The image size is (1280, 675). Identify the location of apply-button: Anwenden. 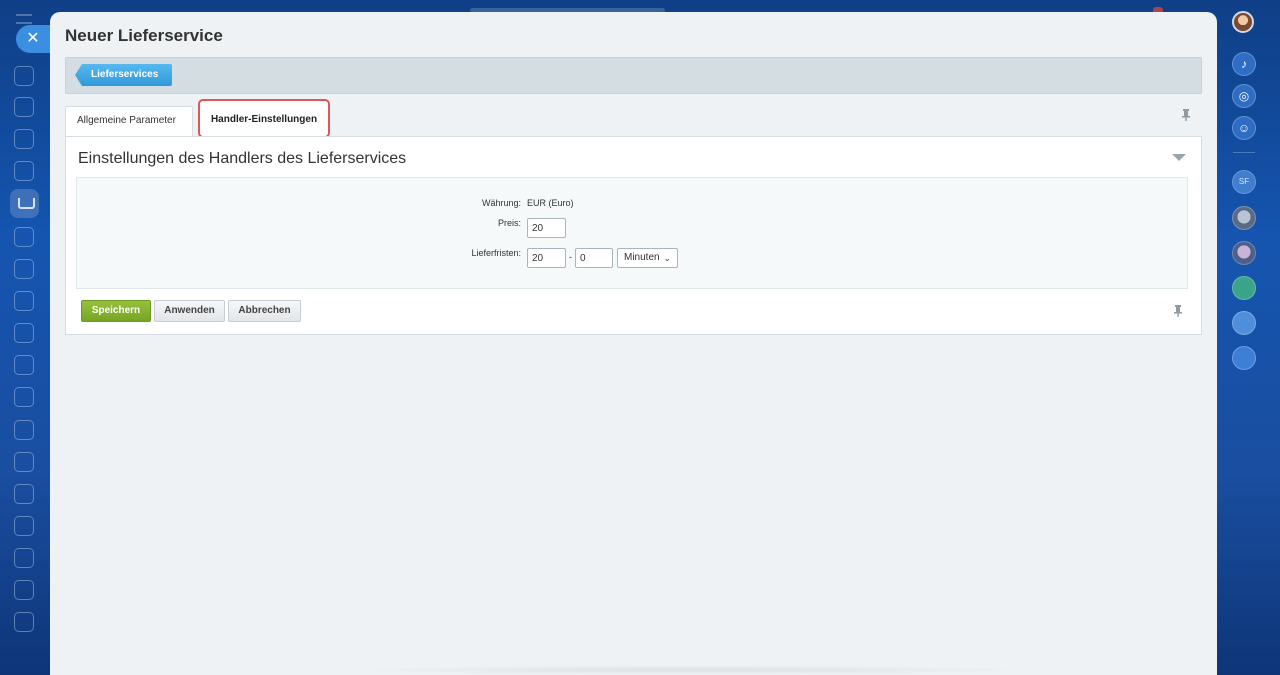
(189, 311).